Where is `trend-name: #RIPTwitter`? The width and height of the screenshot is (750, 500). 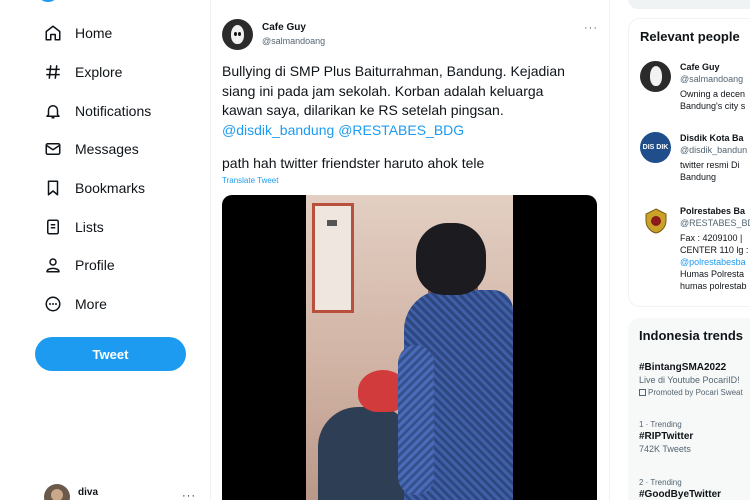
trend-name: #RIPTwitter is located at coordinates (666, 436).